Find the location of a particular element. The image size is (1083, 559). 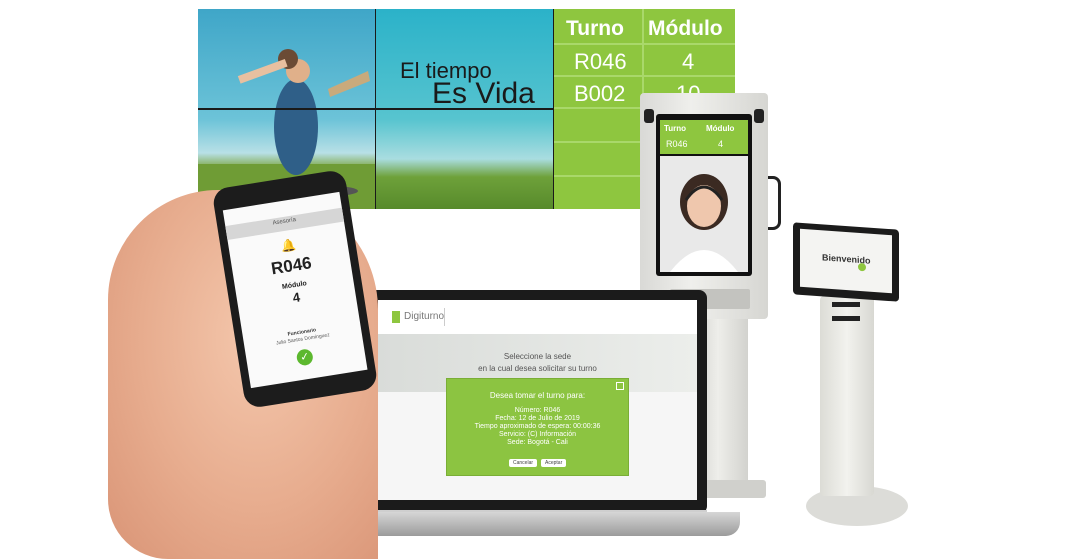

digiturno-logo-icon is located at coordinates (396, 317).